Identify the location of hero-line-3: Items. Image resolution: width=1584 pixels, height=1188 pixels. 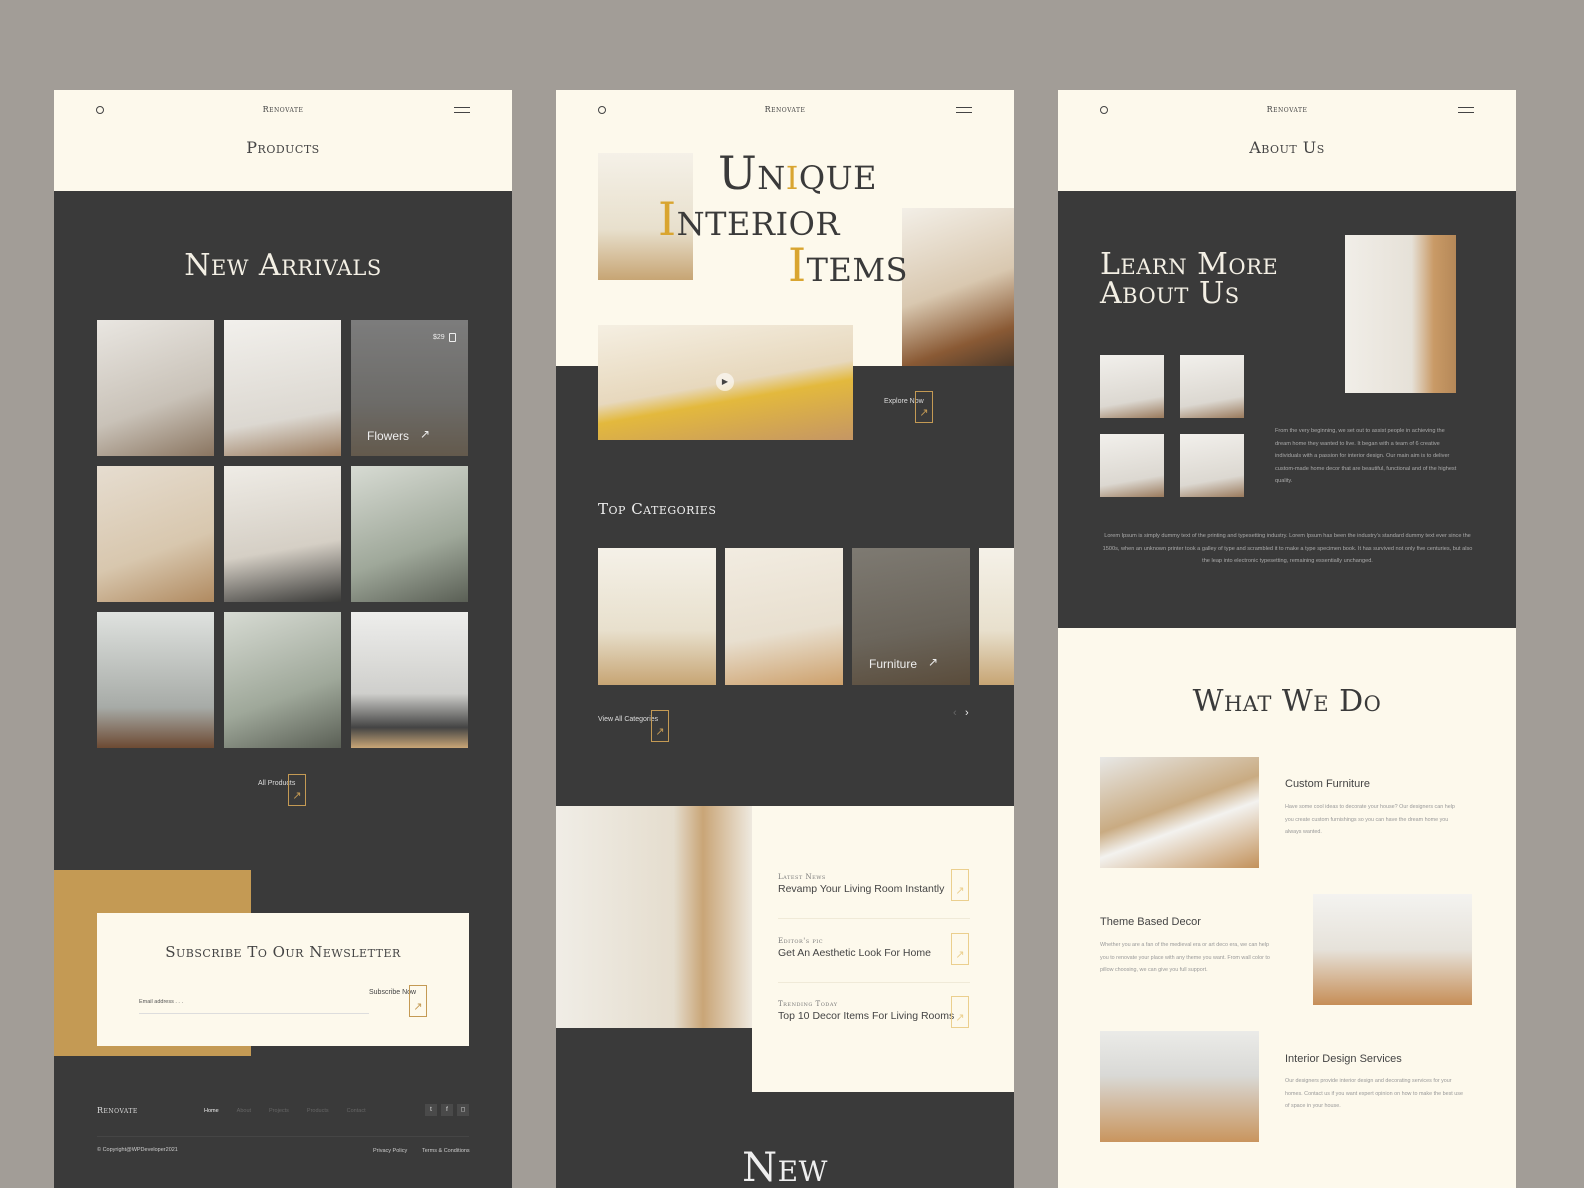
(848, 265).